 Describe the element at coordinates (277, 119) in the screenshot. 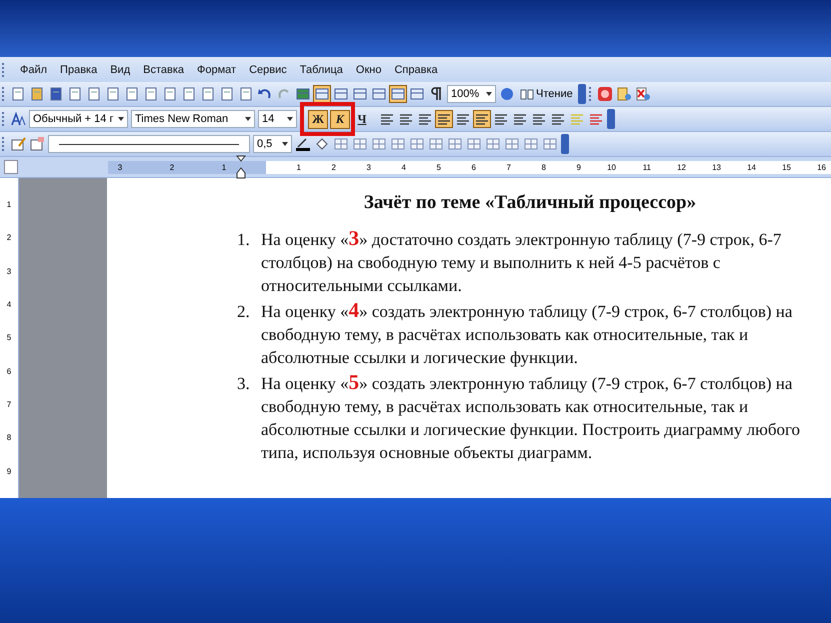

I see `font-size-dropdown: 14` at that location.